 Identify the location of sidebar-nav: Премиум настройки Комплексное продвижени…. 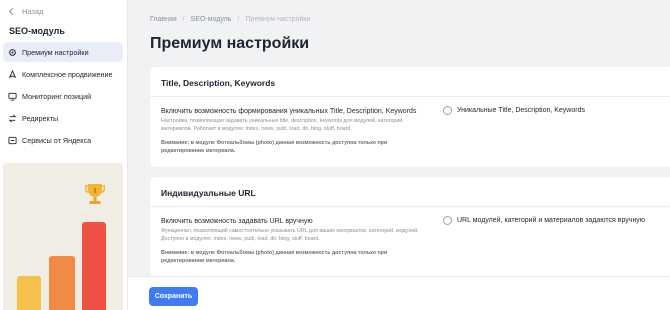
(63, 97).